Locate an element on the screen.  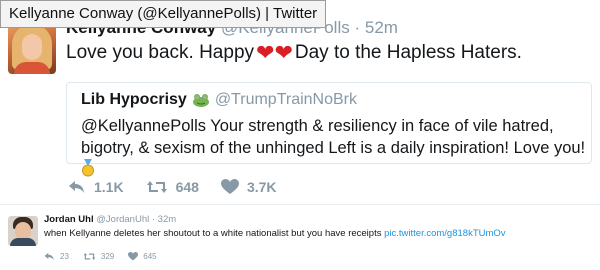
retweet-button: 648 is located at coordinates (172, 187).